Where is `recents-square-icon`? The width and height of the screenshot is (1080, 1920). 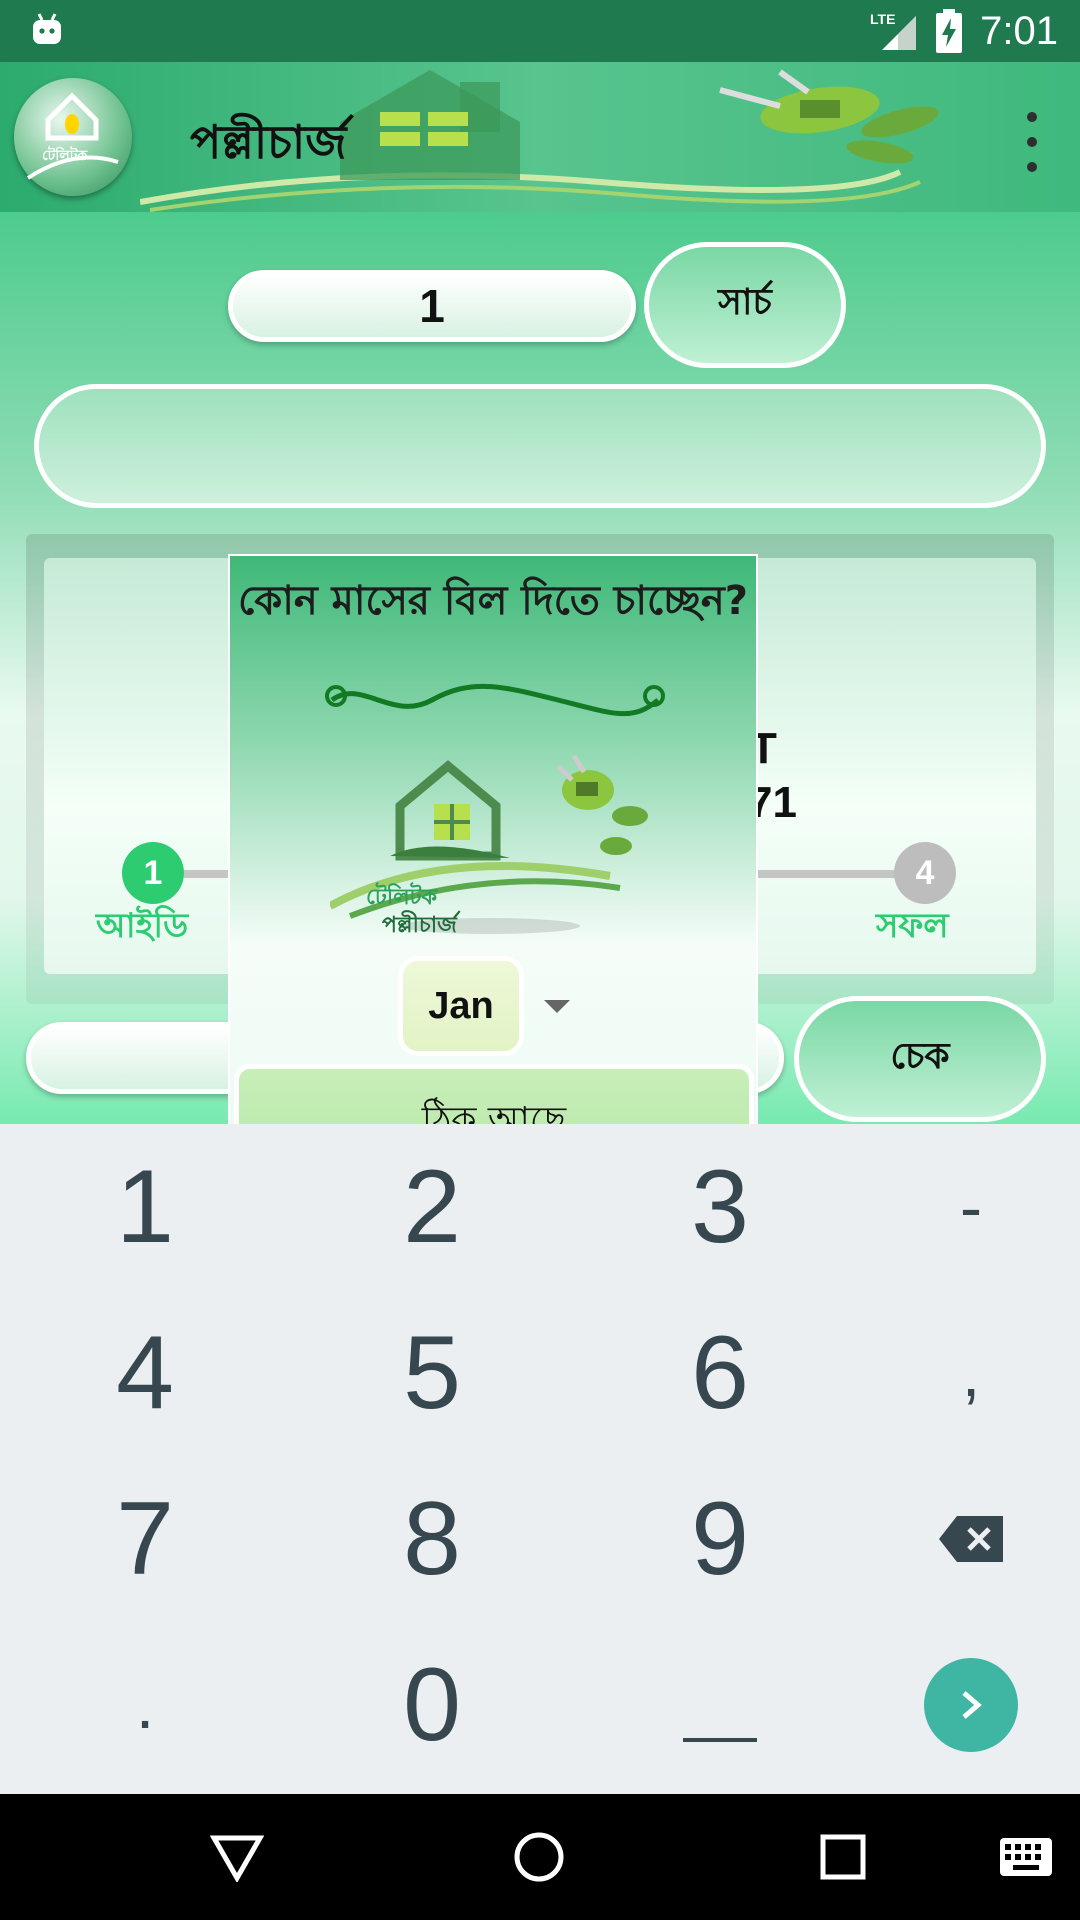
recents-square-icon is located at coordinates (843, 1857).